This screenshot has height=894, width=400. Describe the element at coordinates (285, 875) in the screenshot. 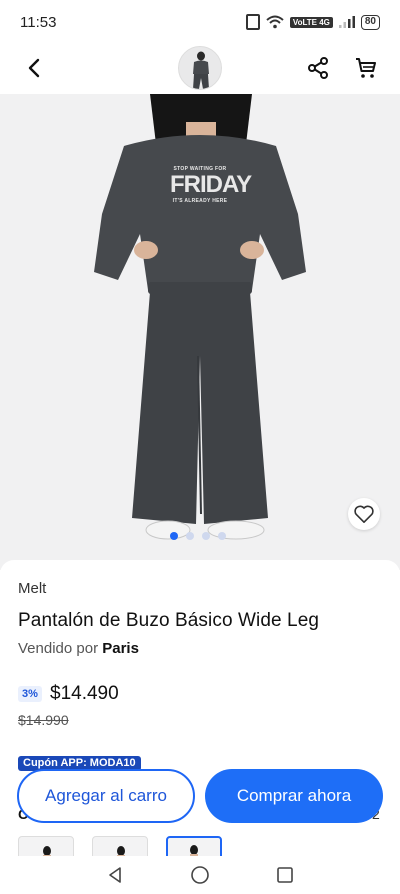

I see `recents-square-icon` at that location.